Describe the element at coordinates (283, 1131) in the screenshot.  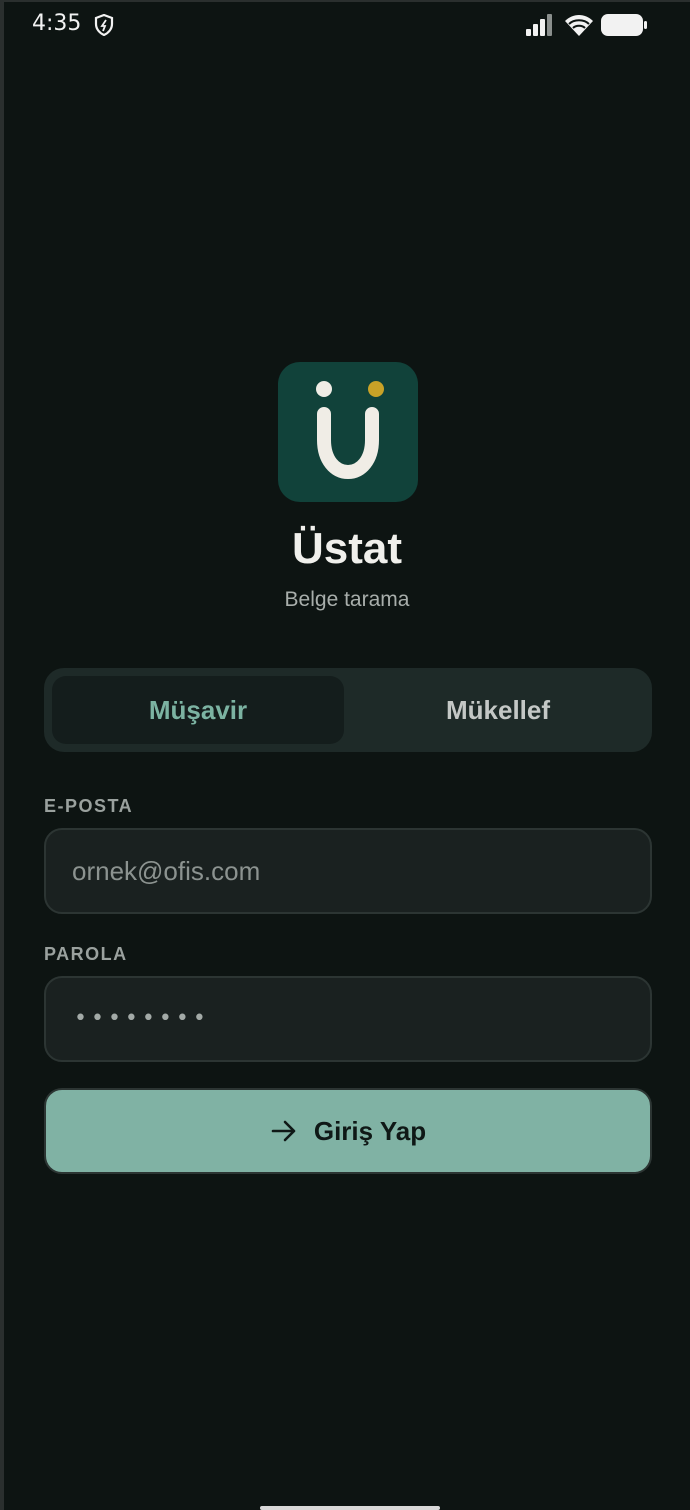
I see `arrow-right-icon` at that location.